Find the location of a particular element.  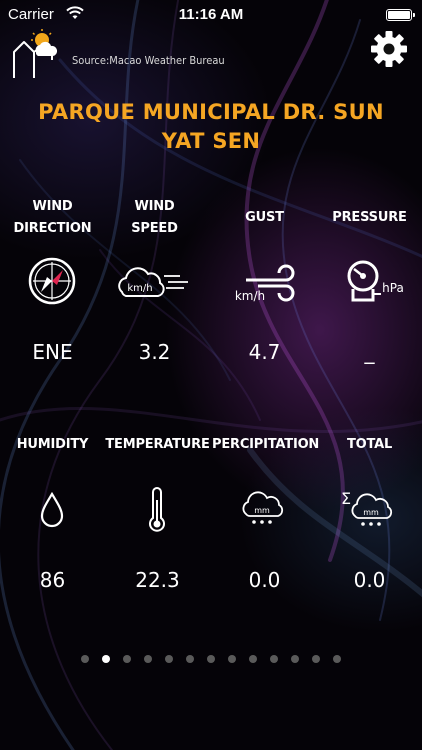

metric-value: 22.3 is located at coordinates (157, 580).